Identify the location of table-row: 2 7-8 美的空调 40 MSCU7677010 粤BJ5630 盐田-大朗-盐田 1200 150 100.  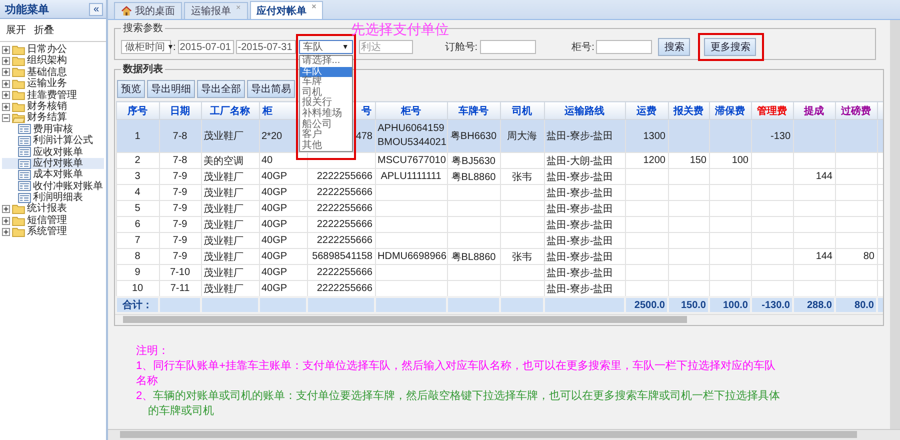
(499, 160).